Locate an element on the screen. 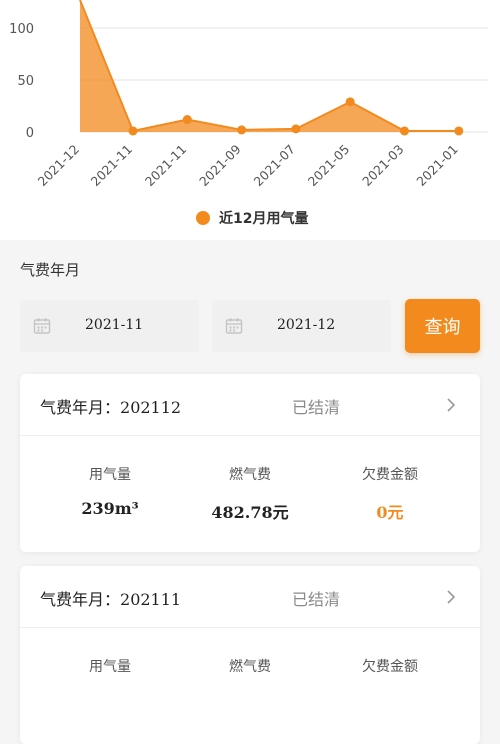 The height and width of the screenshot is (744, 500). series-area is located at coordinates (269, 66).